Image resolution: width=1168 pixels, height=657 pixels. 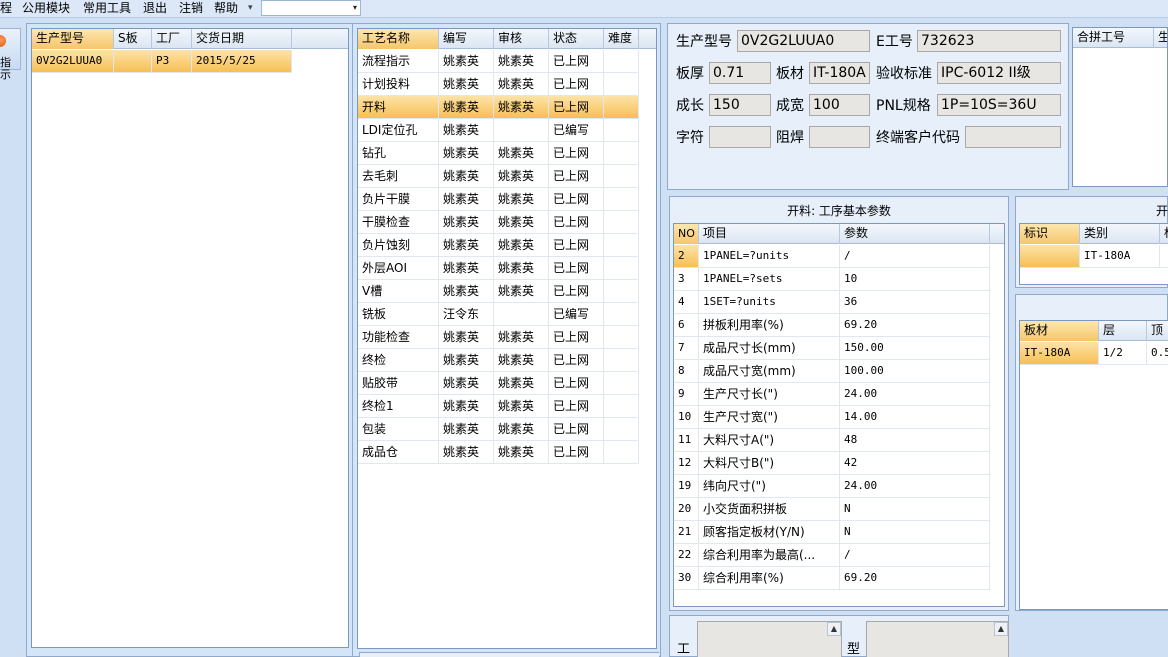 What do you see at coordinates (242, 39) in the screenshot?
I see `column-header-delivery-date: 交货日期` at bounding box center [242, 39].